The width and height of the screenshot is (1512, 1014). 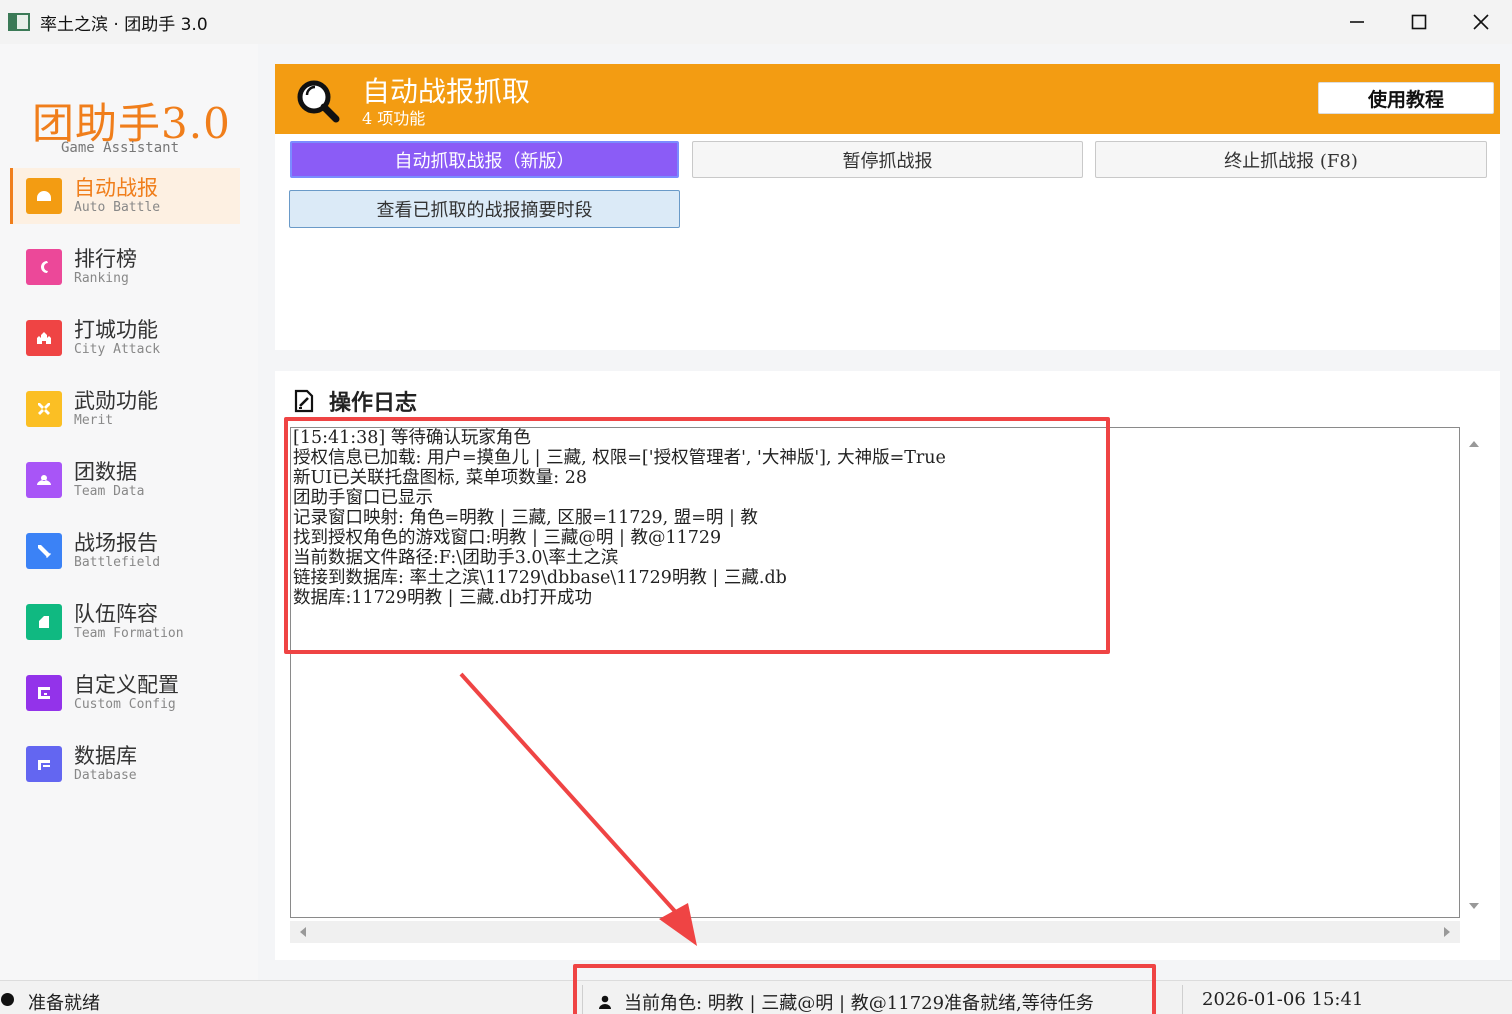 I want to click on view-summary-button: 查看已抓取的战报摘要时段, so click(x=484, y=209).